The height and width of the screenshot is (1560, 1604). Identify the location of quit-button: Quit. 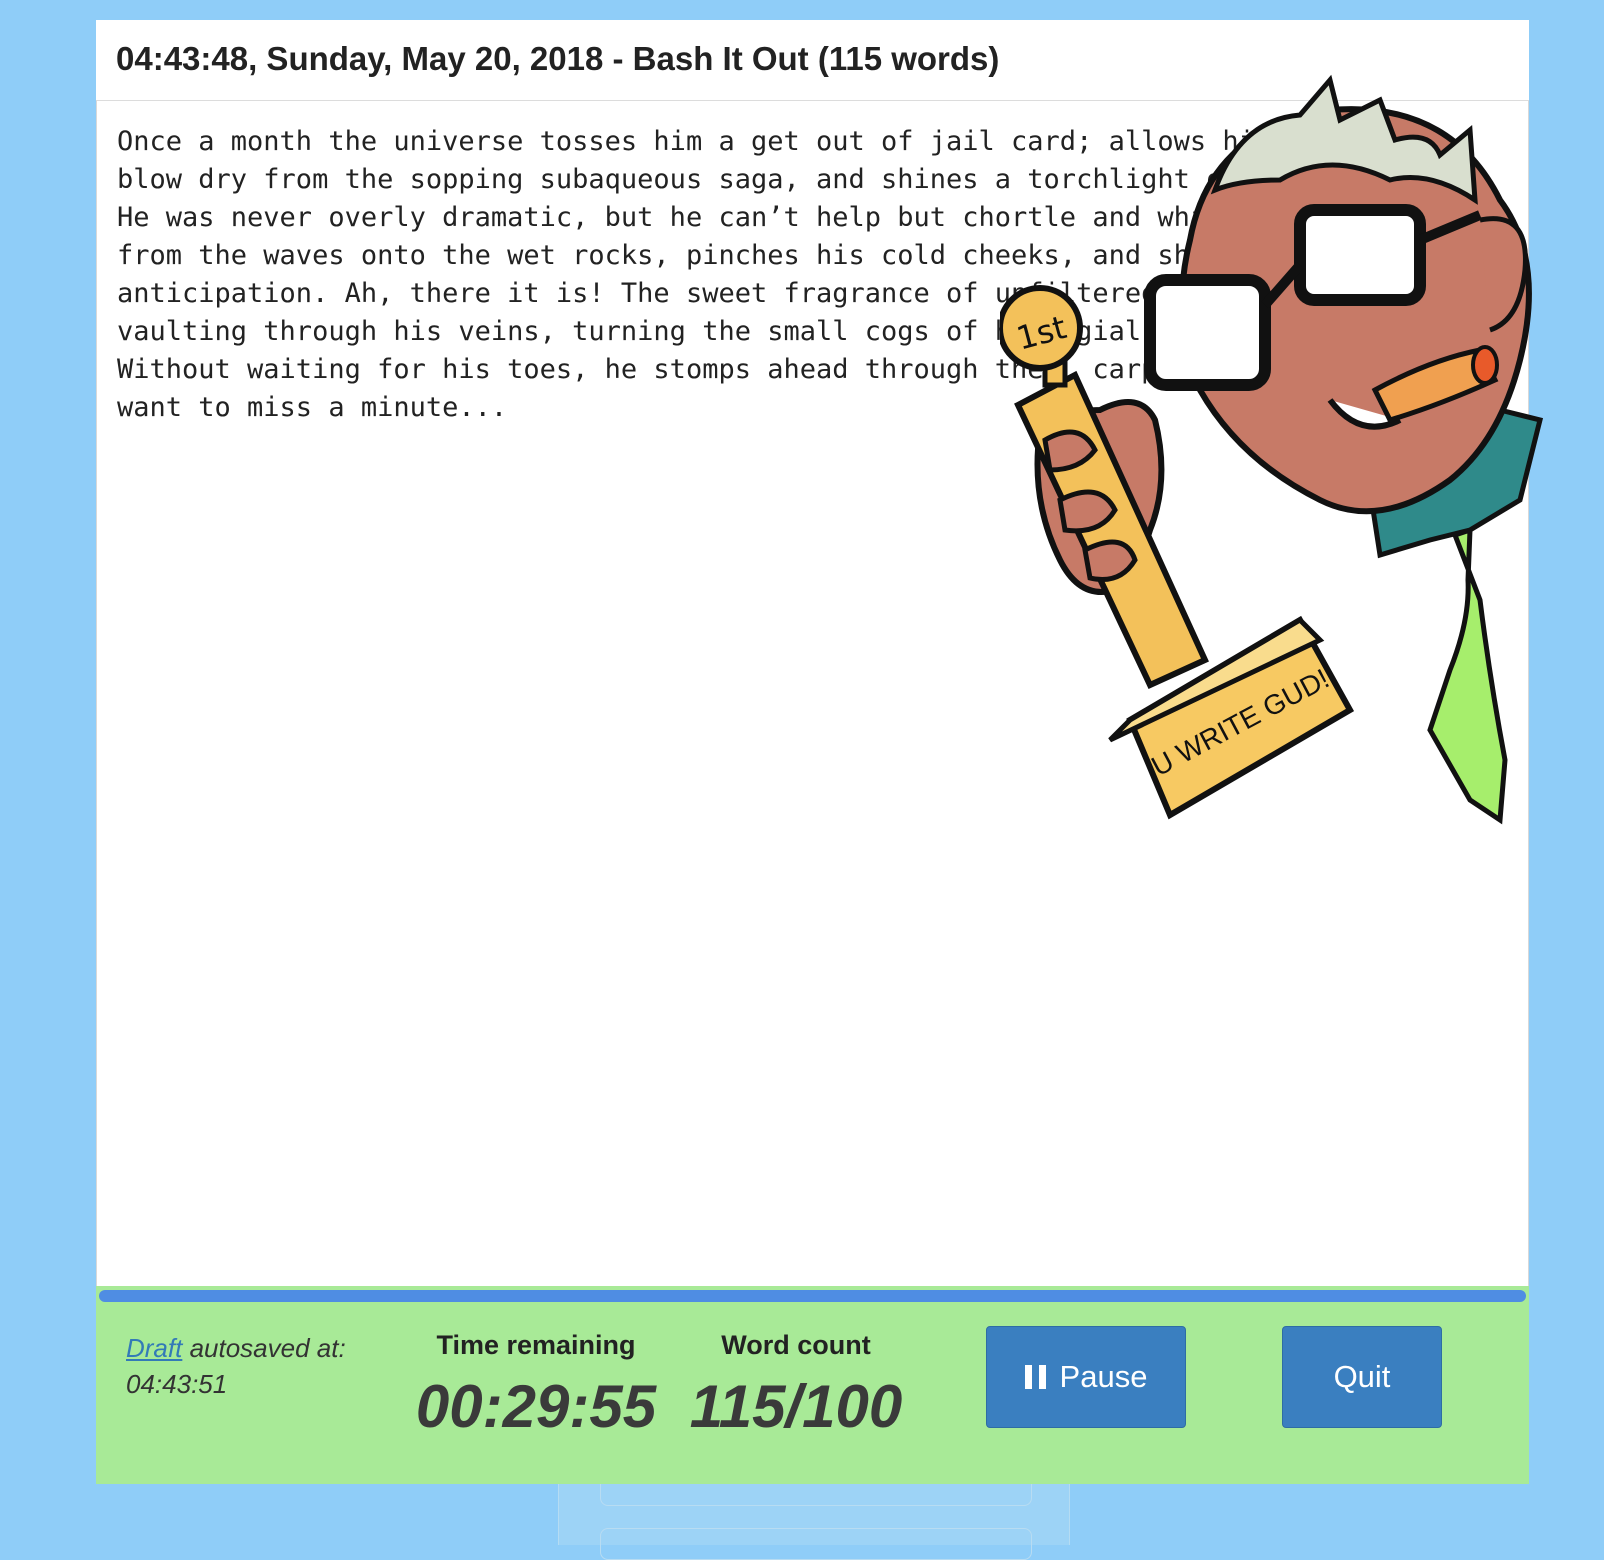
(1362, 1377).